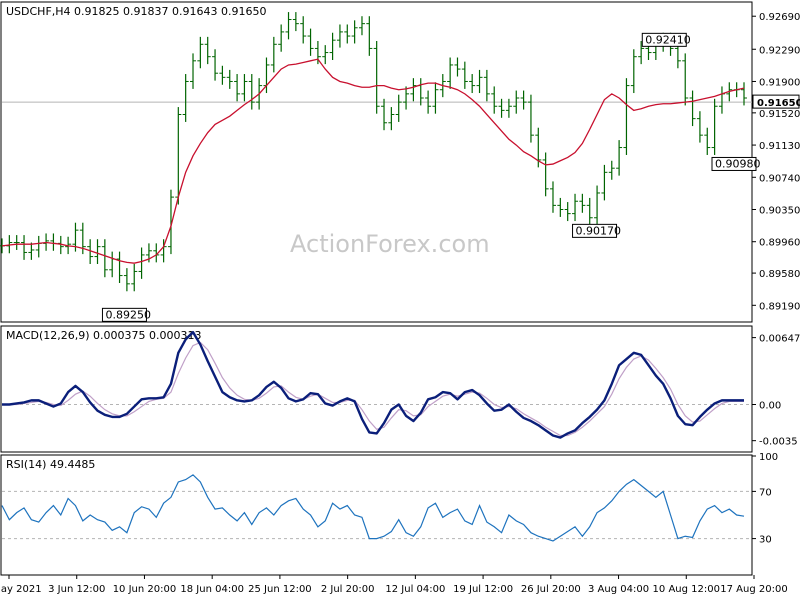  Describe the element at coordinates (415, 589) in the screenshot. I see `x-tick-label: 12 Jul 04:00` at that location.